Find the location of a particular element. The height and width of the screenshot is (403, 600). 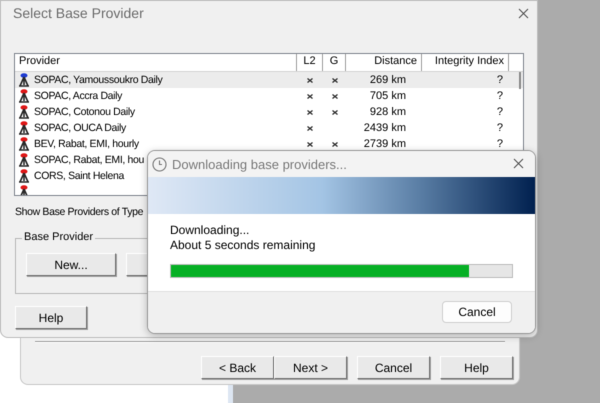

distance-text: 928 km is located at coordinates (388, 112).